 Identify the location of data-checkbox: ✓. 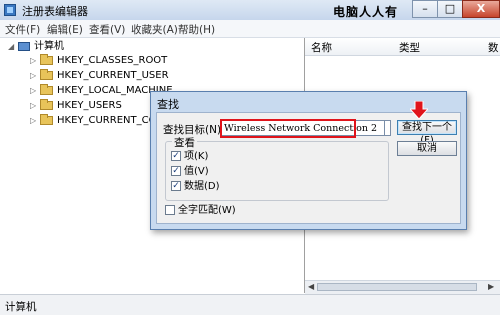
(176, 186).